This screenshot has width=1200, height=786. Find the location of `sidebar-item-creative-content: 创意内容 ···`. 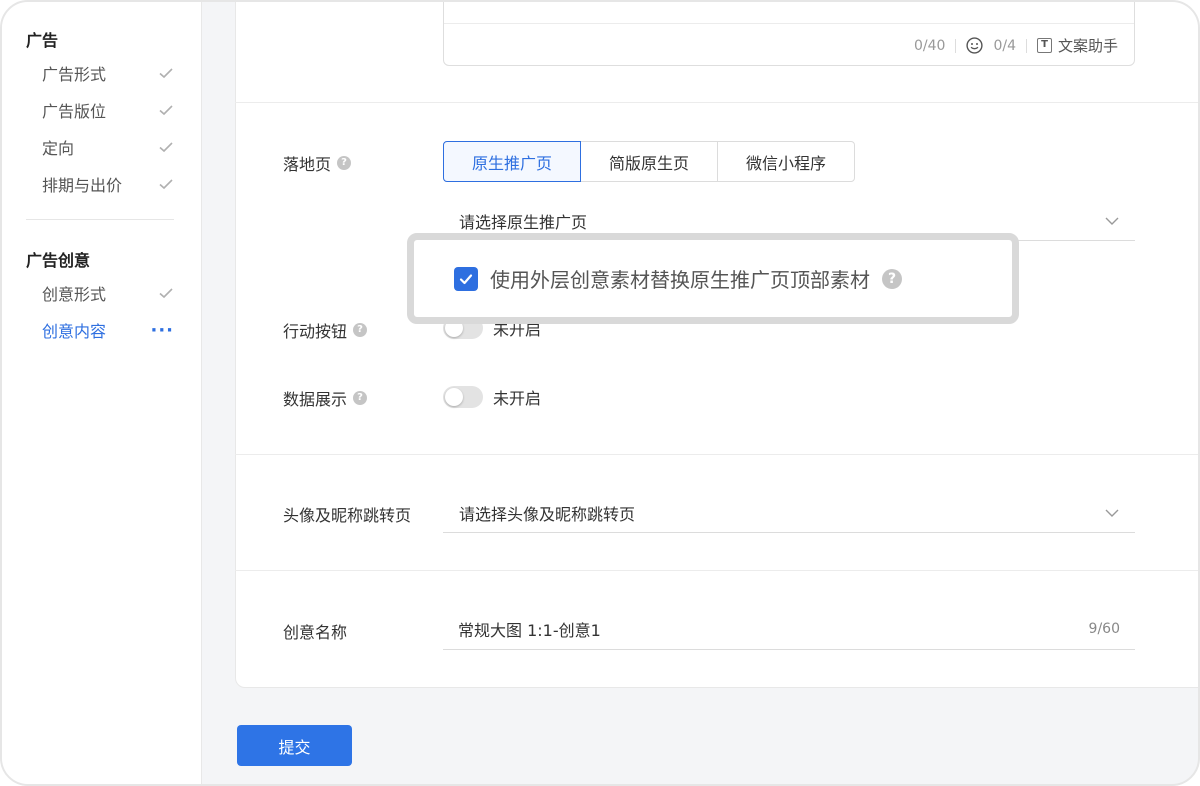

sidebar-item-creative-content: 创意内容 ··· is located at coordinates (108, 330).